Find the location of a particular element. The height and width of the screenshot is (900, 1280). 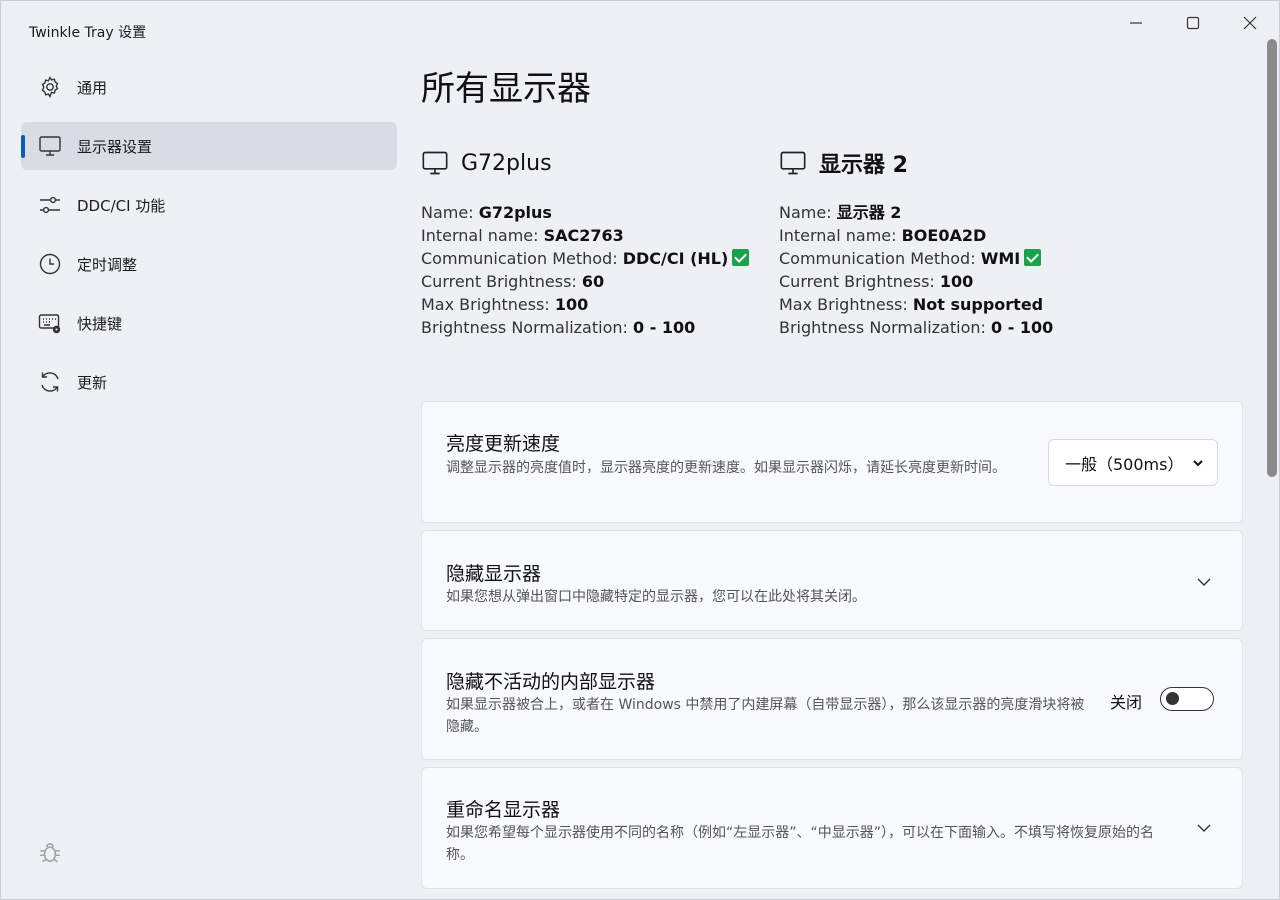

monitor-internal-value: BOE0A2D is located at coordinates (944, 235).